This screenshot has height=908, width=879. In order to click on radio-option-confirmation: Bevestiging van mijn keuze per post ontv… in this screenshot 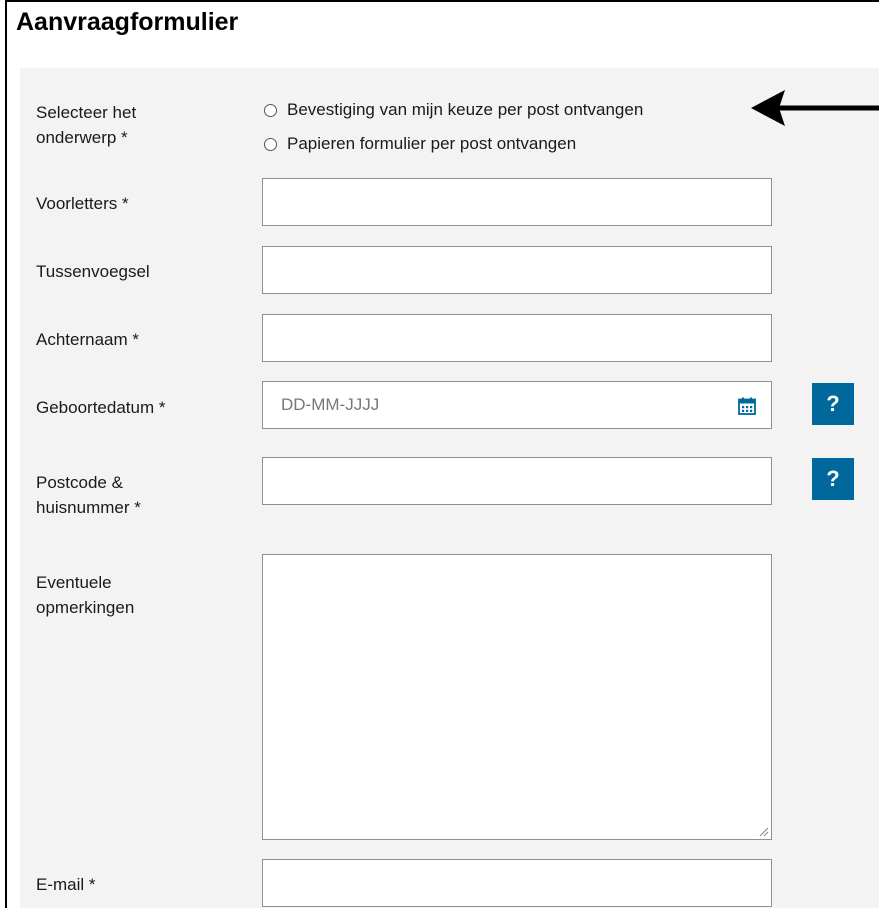, I will do `click(453, 110)`.